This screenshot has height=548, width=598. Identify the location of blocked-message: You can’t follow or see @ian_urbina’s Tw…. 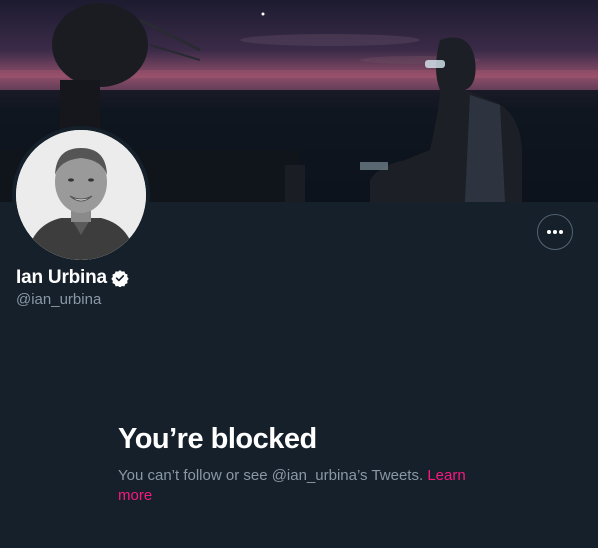
(298, 486).